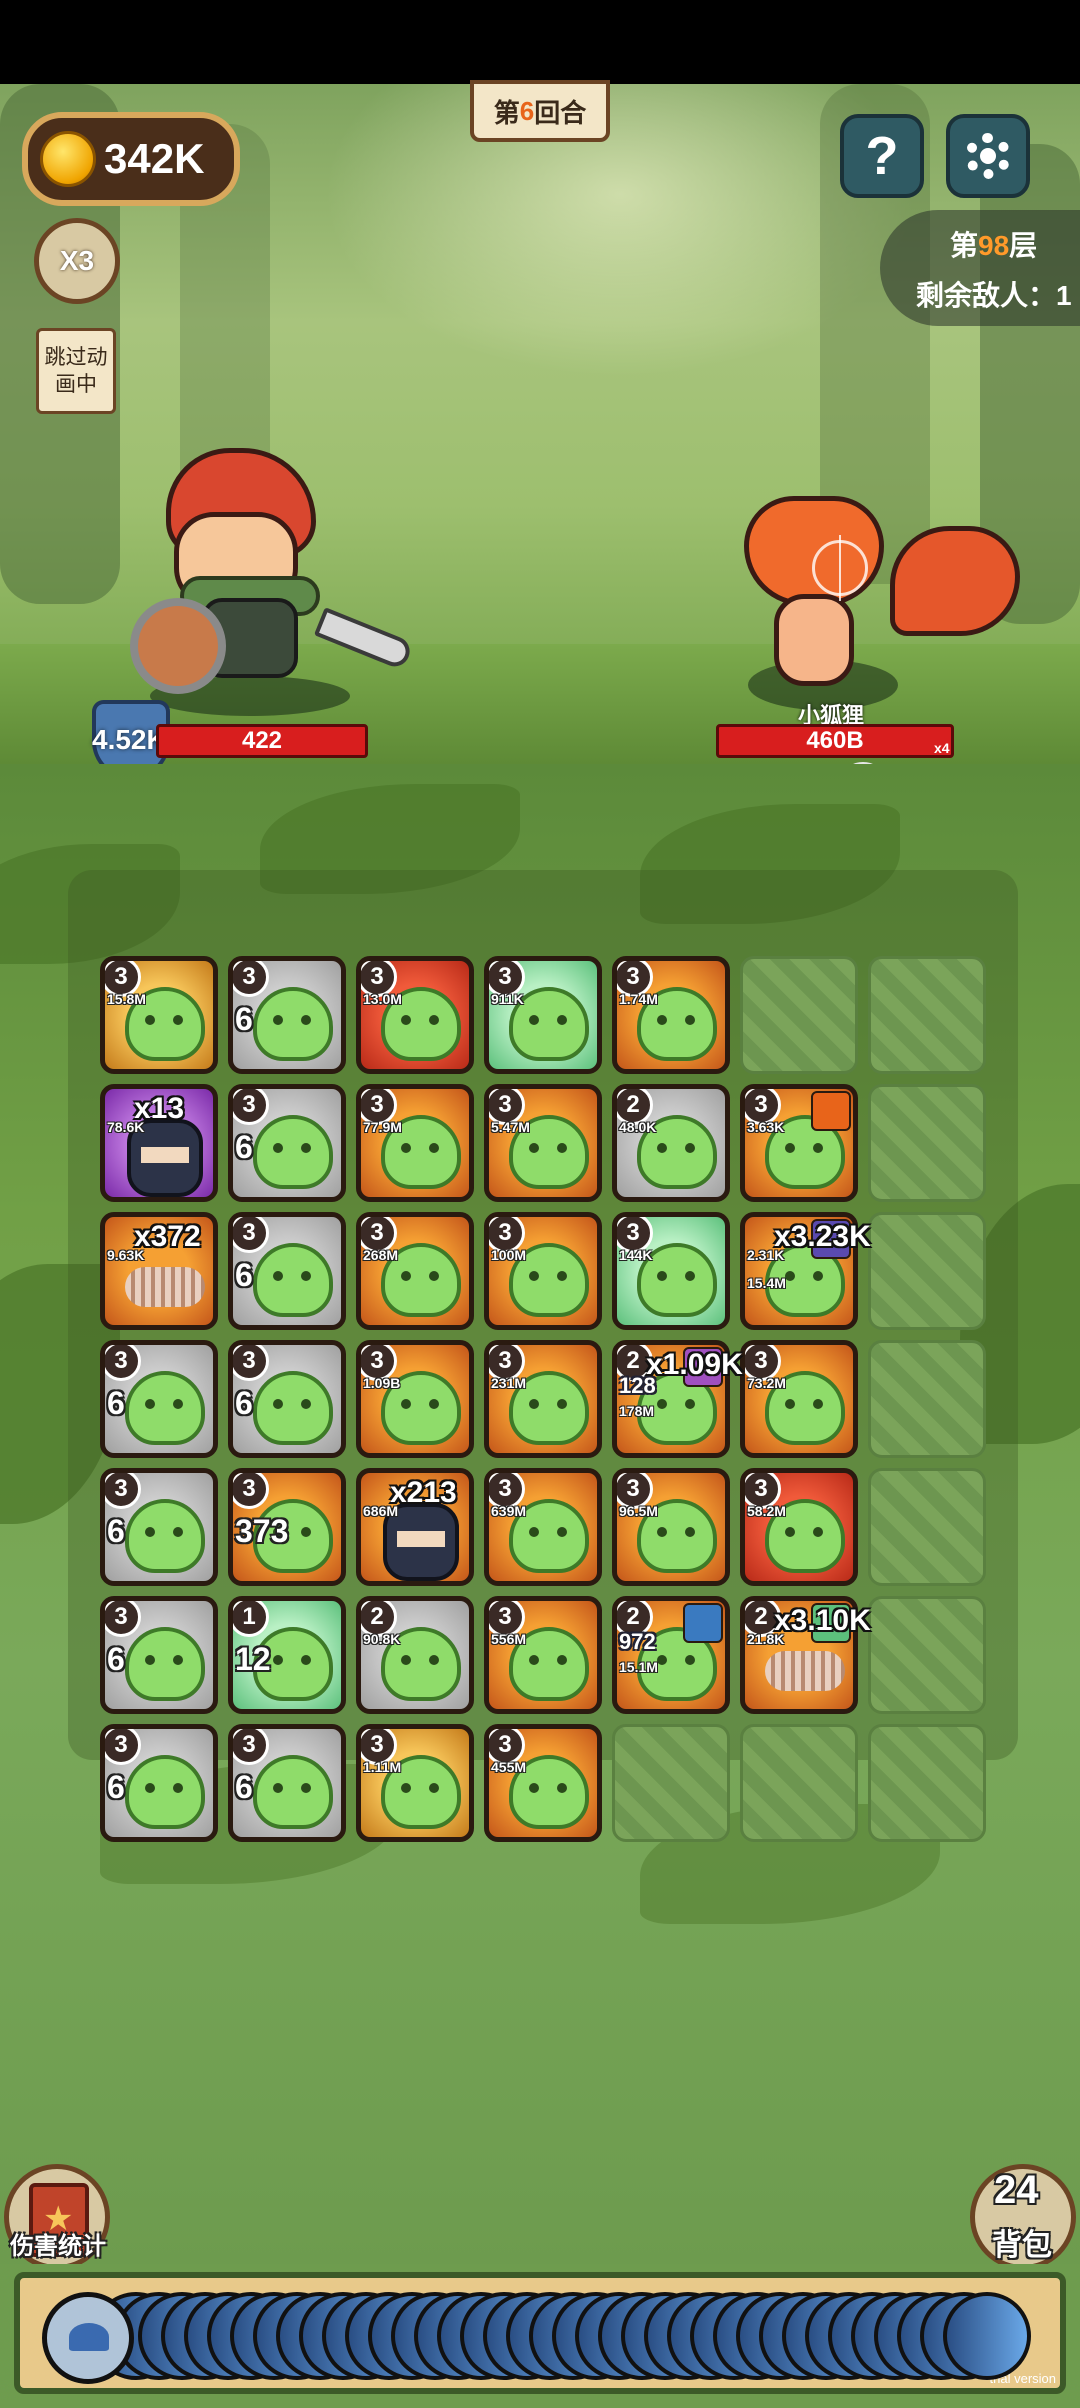  Describe the element at coordinates (638, 1667) in the screenshot. I see `damage-value-secondary: 15.1M` at that location.